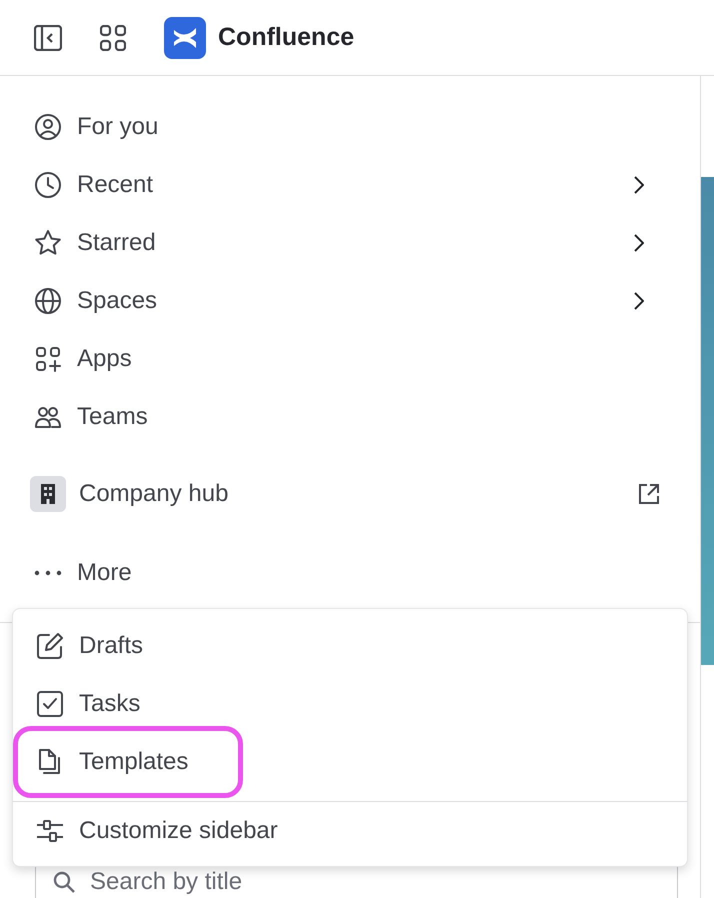 The image size is (714, 898). I want to click on checkbox-icon, so click(50, 704).